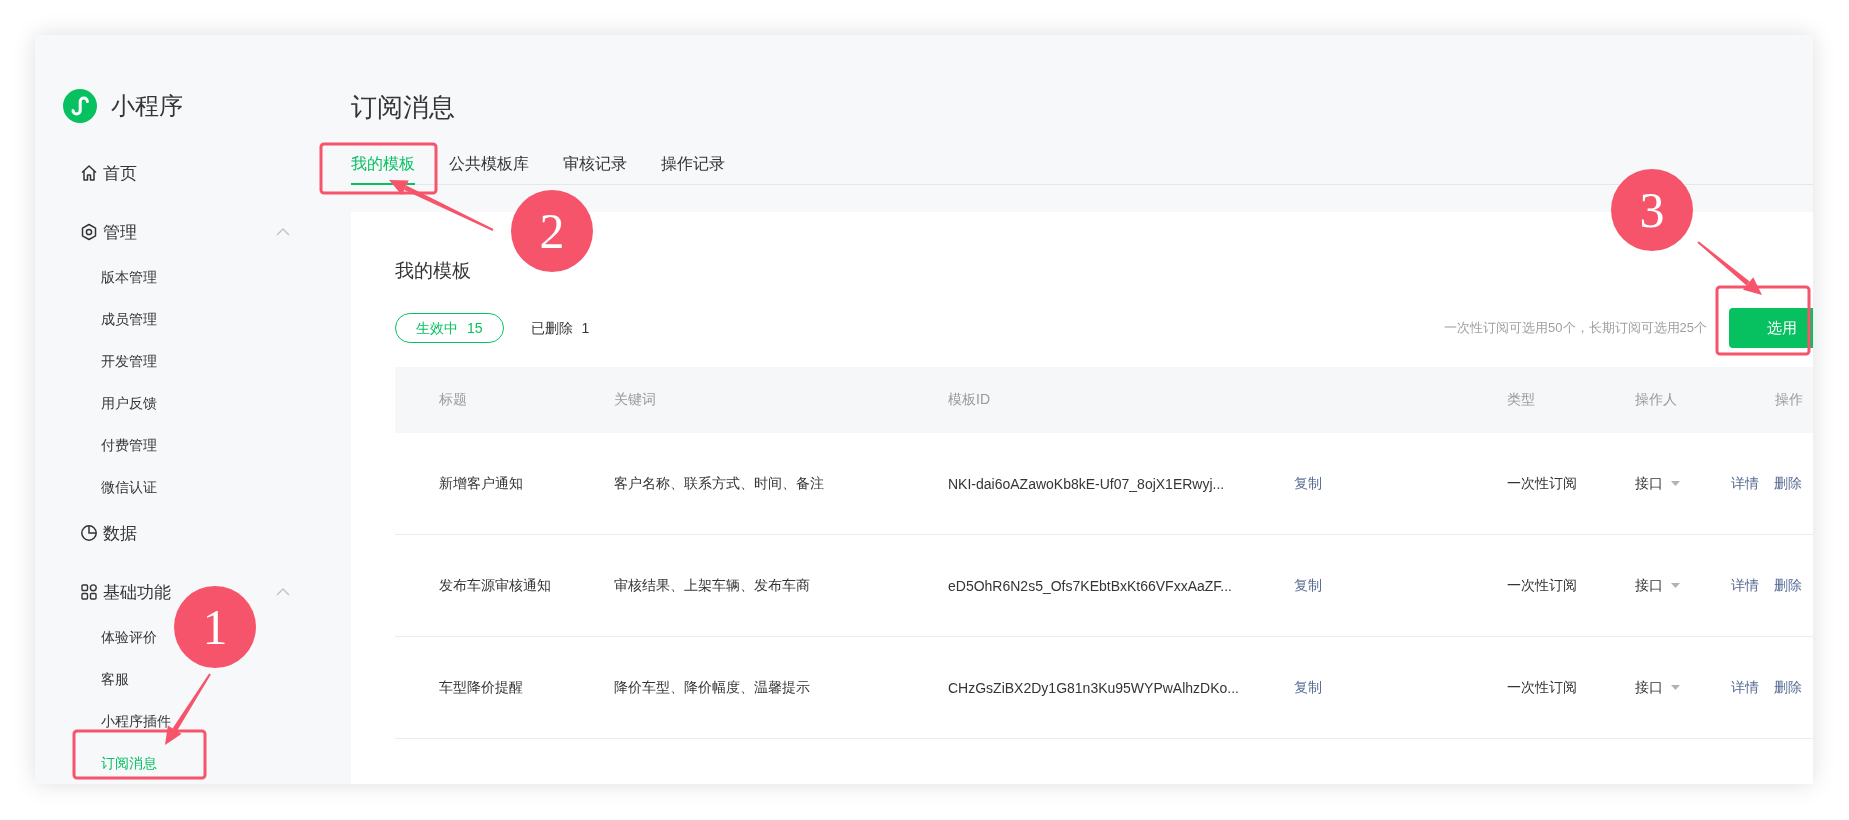 Image resolution: width=1849 pixels, height=820 pixels. I want to click on tab: 操作记录, so click(693, 165).